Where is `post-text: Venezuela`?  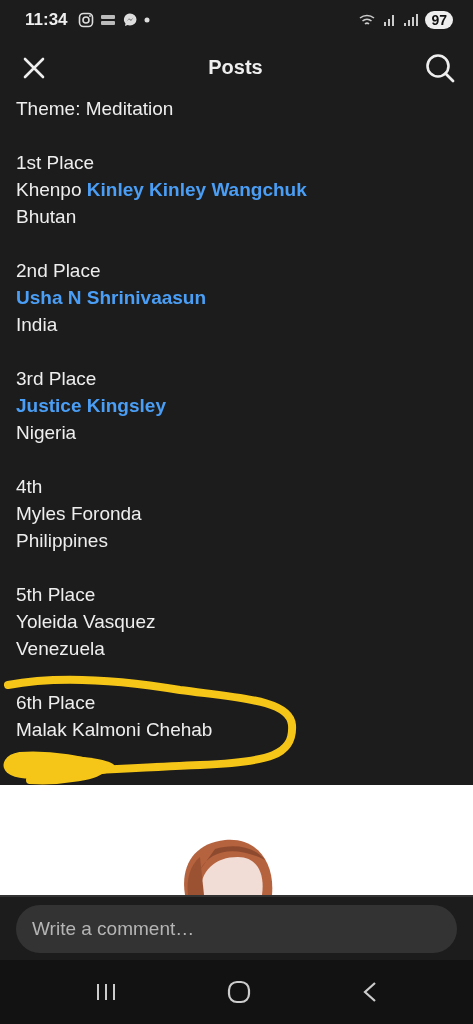
post-text: Venezuela is located at coordinates (61, 649).